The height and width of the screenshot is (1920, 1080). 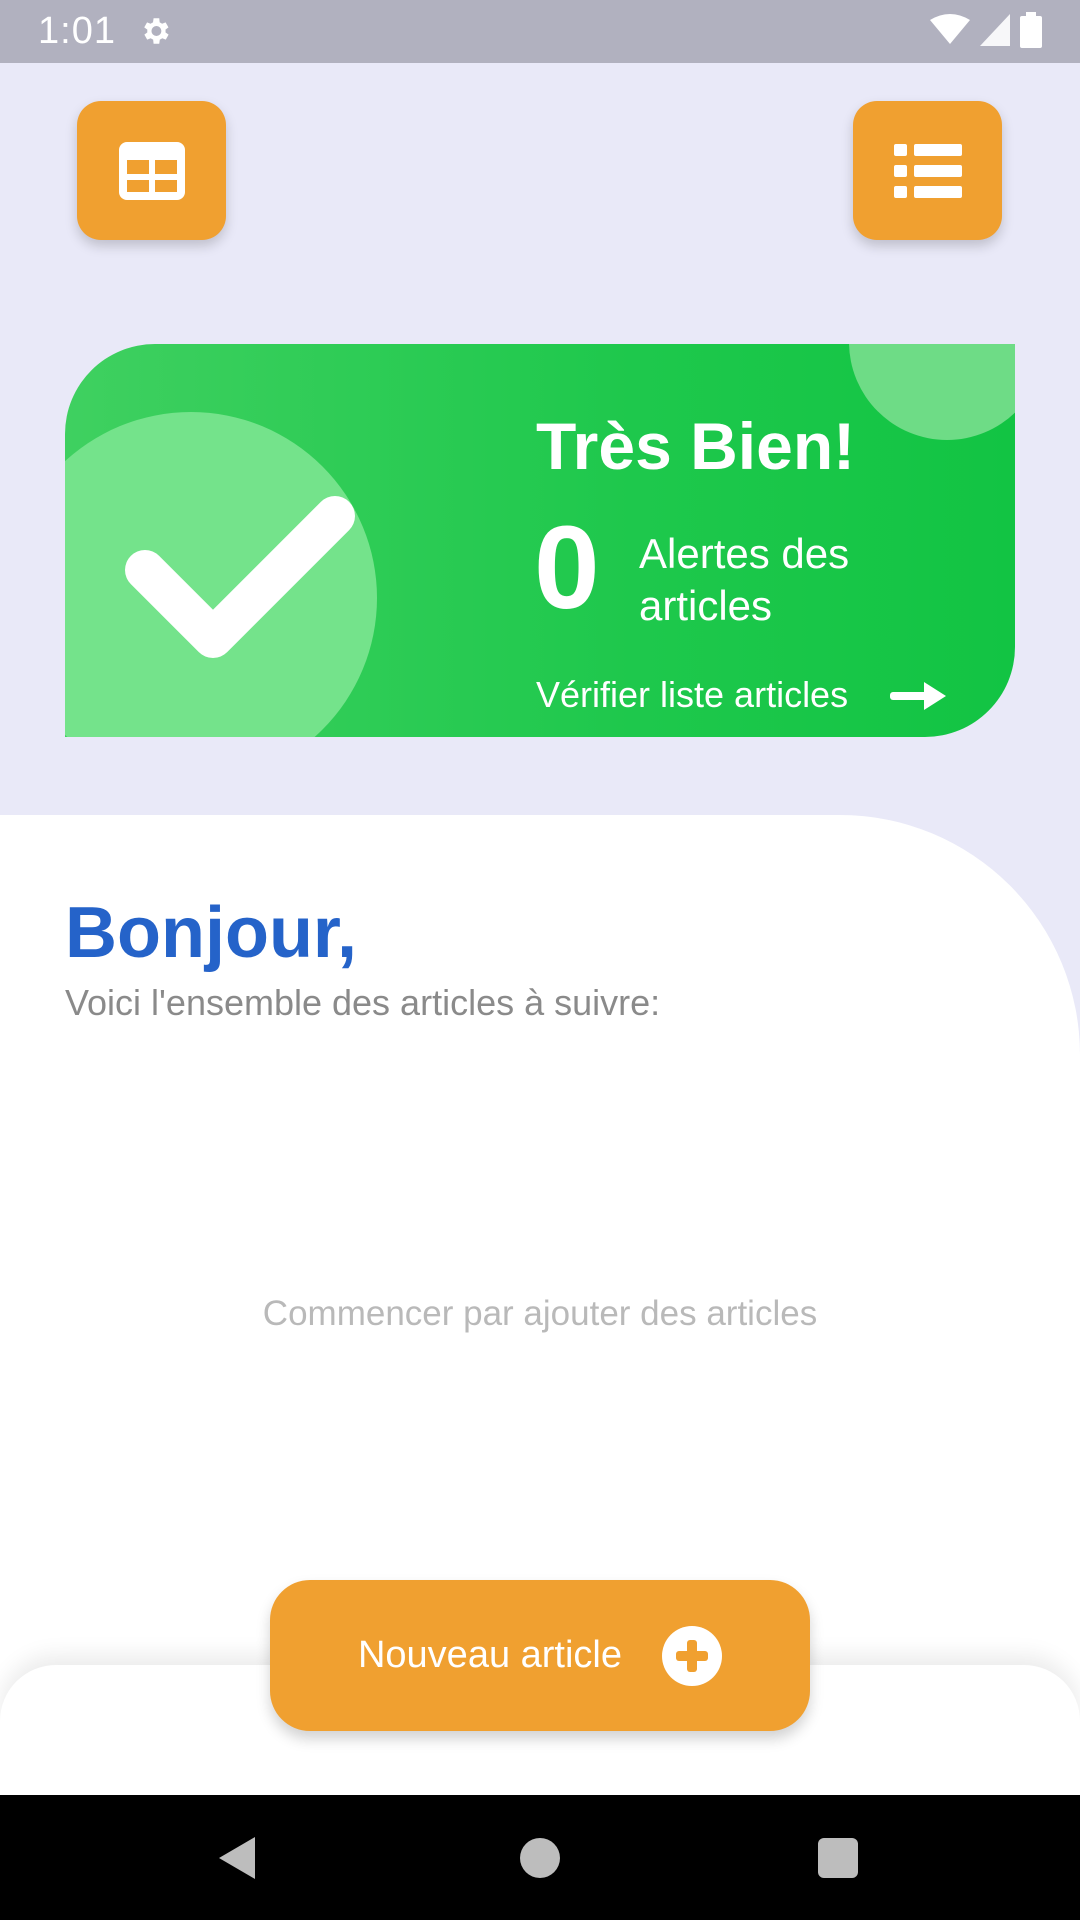 What do you see at coordinates (240, 577) in the screenshot?
I see `checkmark-icon` at bounding box center [240, 577].